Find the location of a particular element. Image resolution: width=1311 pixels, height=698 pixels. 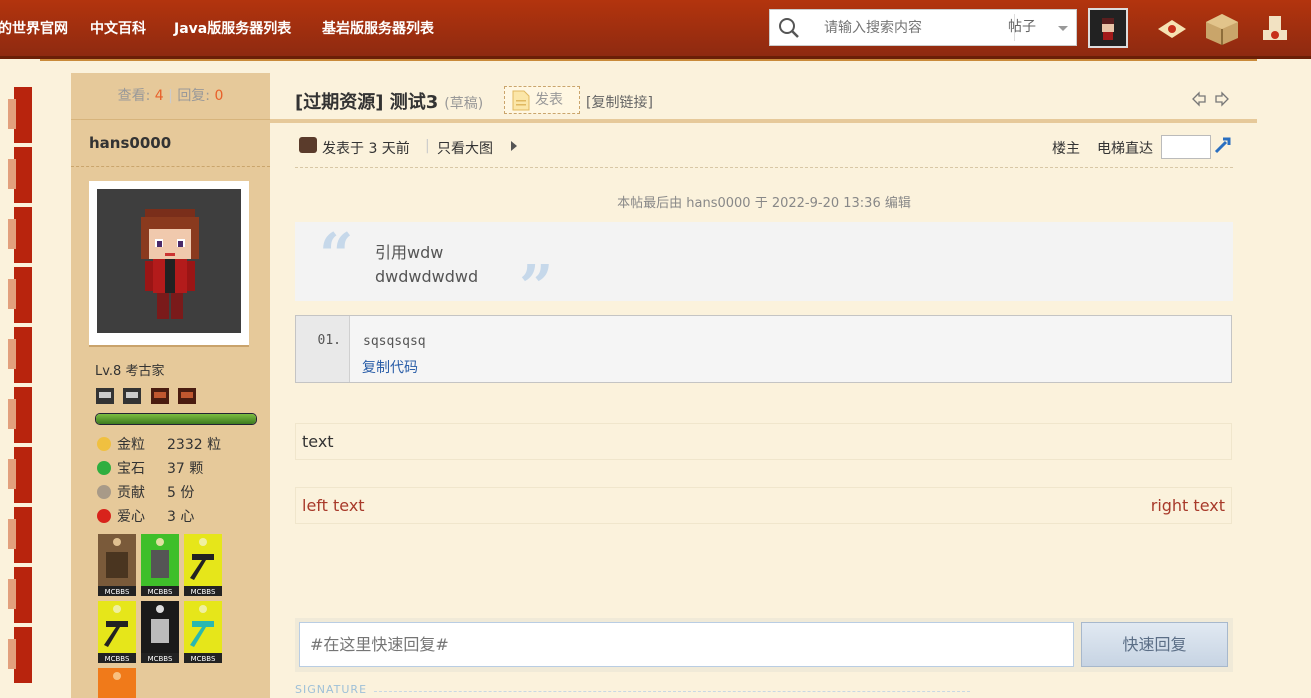

top-navigation-bar: 的世界官网 中文百科 Java版服务器列表 基岩版服务器列表 帖子 is located at coordinates (655, 29).